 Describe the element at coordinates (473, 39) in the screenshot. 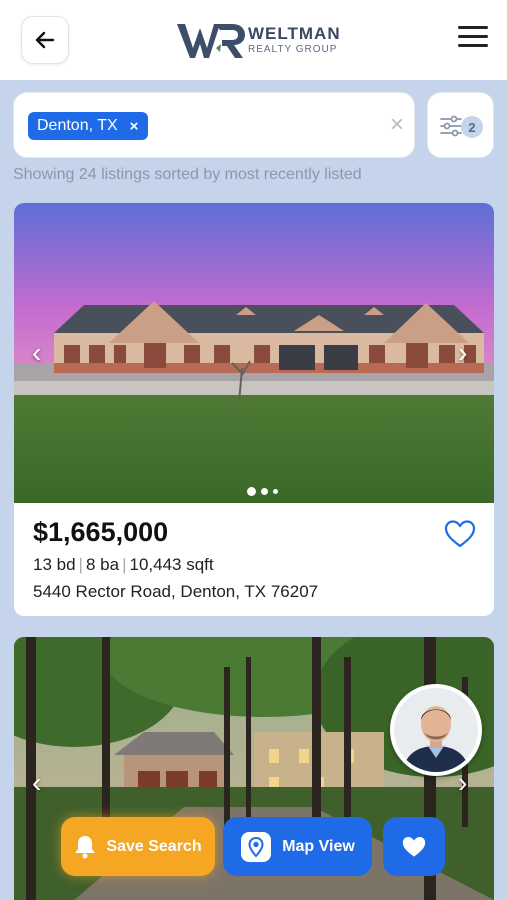

I see `menu-button` at that location.